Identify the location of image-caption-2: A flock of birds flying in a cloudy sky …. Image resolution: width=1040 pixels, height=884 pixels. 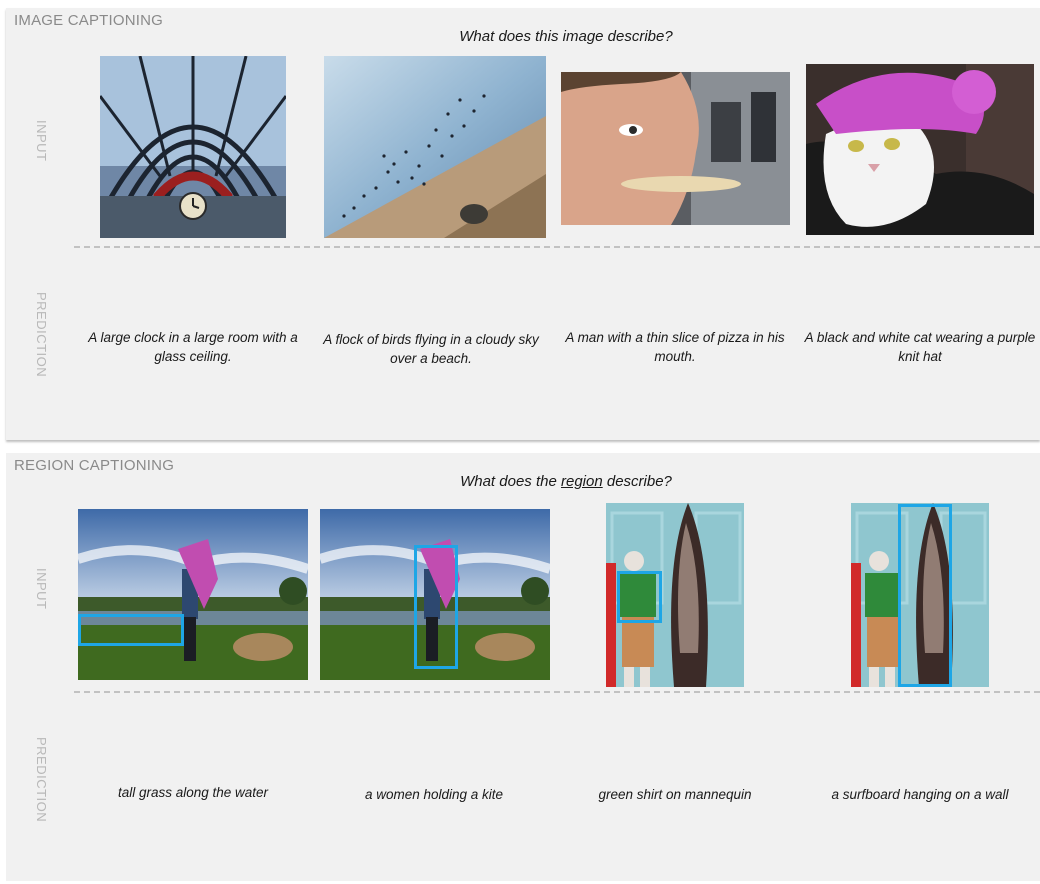
(431, 349).